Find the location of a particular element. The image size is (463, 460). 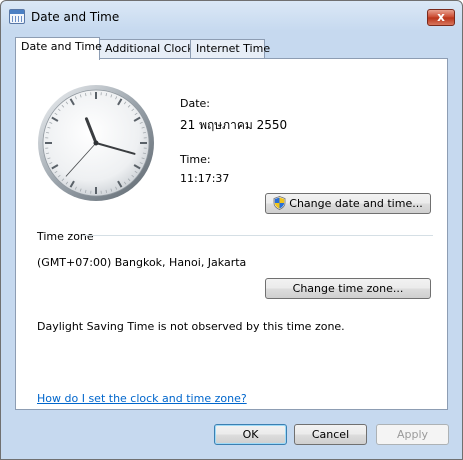

title-bar: Date and Time x is located at coordinates (231, 17).